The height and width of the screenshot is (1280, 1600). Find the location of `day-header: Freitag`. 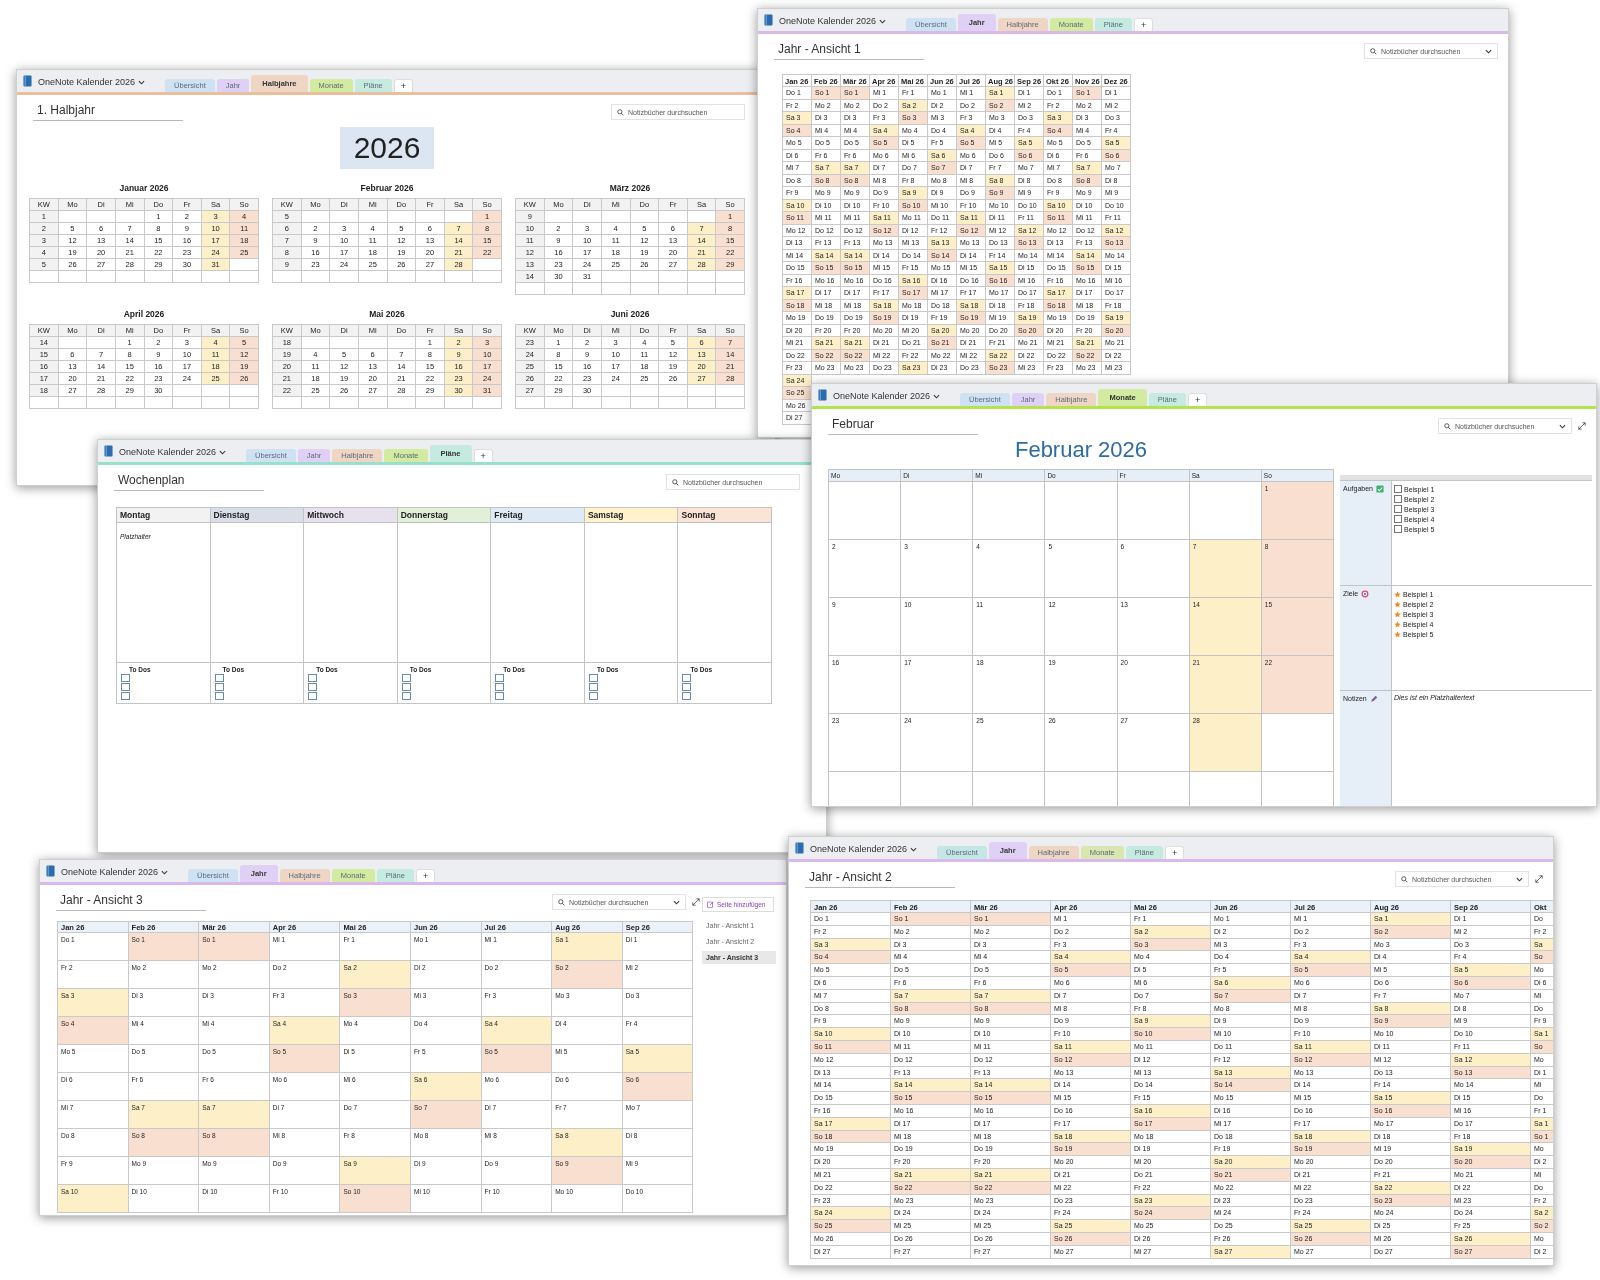

day-header: Freitag is located at coordinates (537, 515).